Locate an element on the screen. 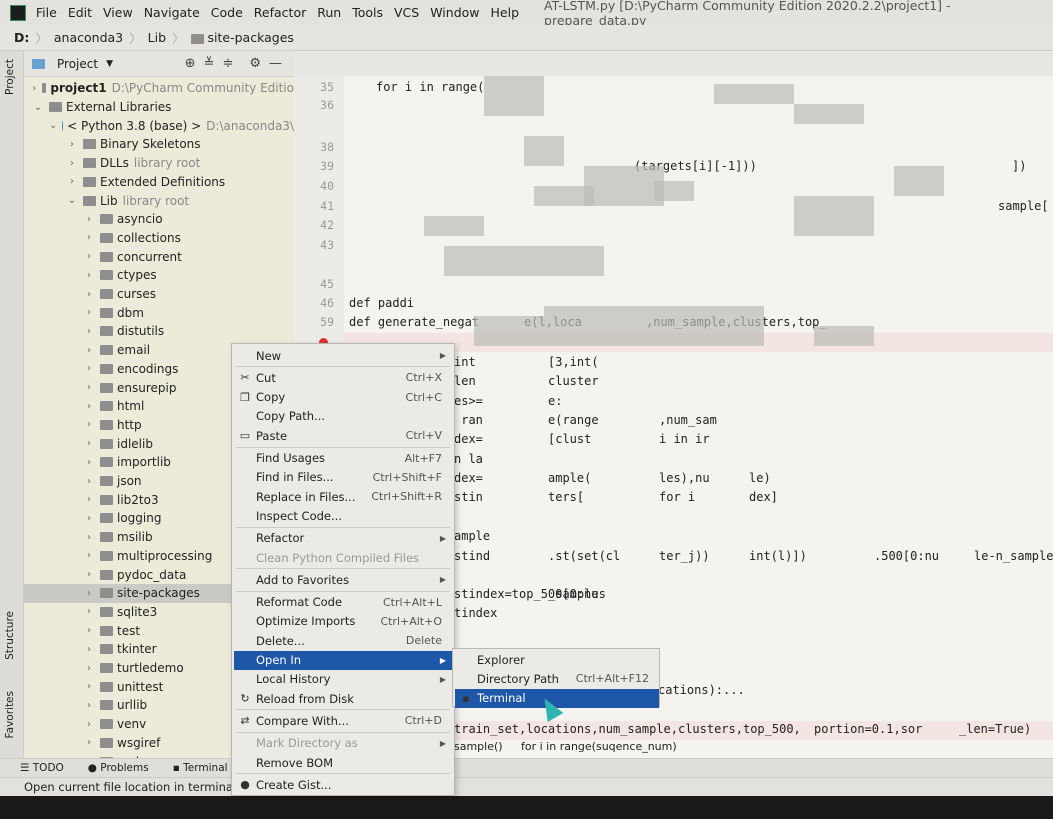 The width and height of the screenshot is (1053, 819). menu-edit: Edit is located at coordinates (80, 12).